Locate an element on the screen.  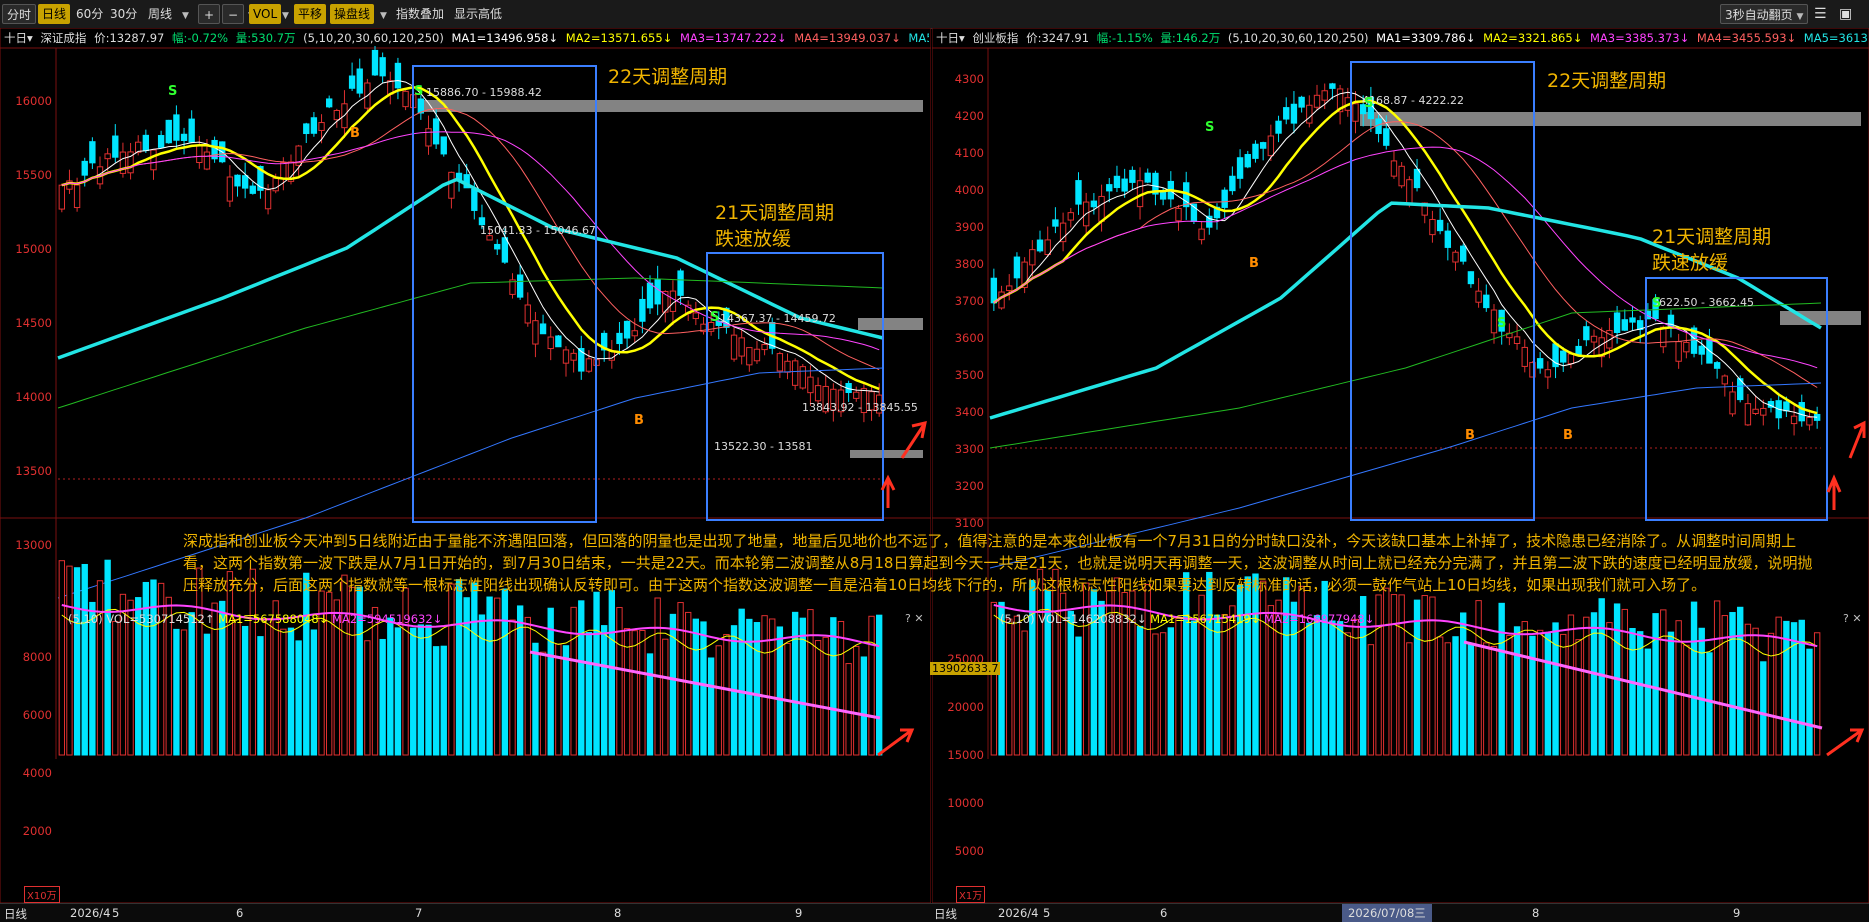
trade-line-button: 操盘线 is located at coordinates (352, 14).